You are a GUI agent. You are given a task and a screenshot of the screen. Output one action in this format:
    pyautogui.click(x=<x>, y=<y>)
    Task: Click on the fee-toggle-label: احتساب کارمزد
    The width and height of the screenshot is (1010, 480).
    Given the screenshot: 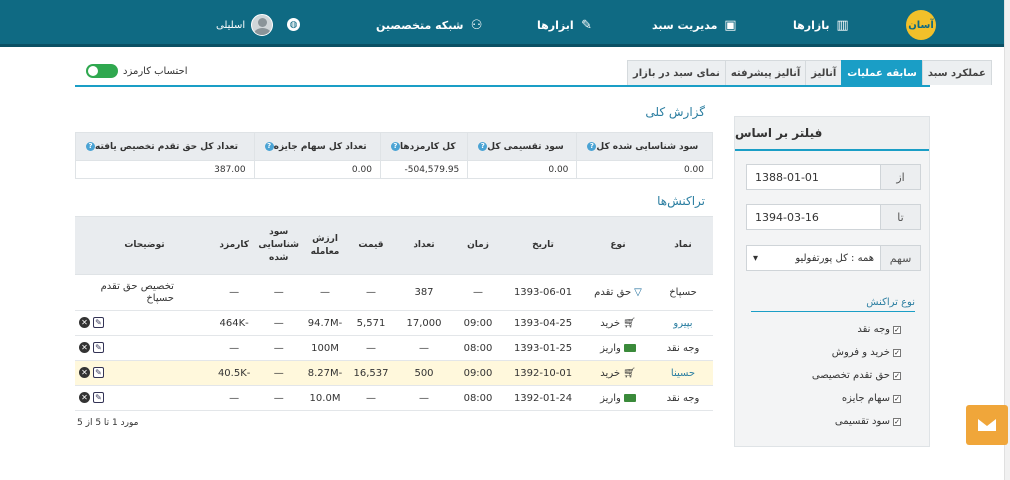 What is the action you would take?
    pyautogui.click(x=155, y=71)
    